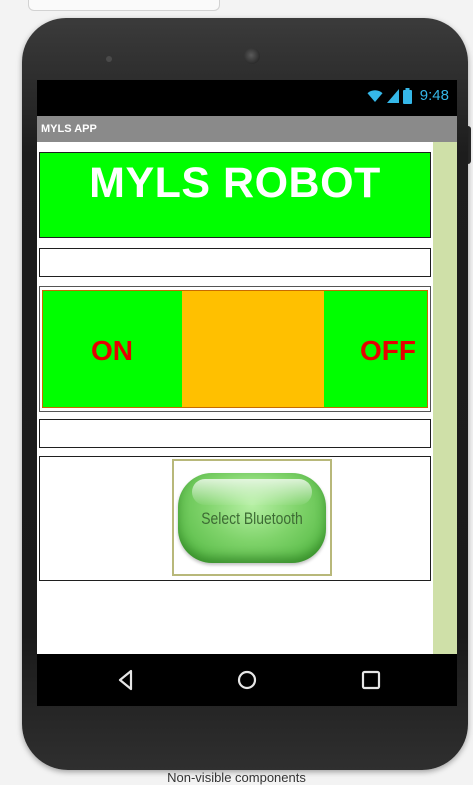  I want to click on non-visible-components-label: Non-visible components, so click(236, 777).